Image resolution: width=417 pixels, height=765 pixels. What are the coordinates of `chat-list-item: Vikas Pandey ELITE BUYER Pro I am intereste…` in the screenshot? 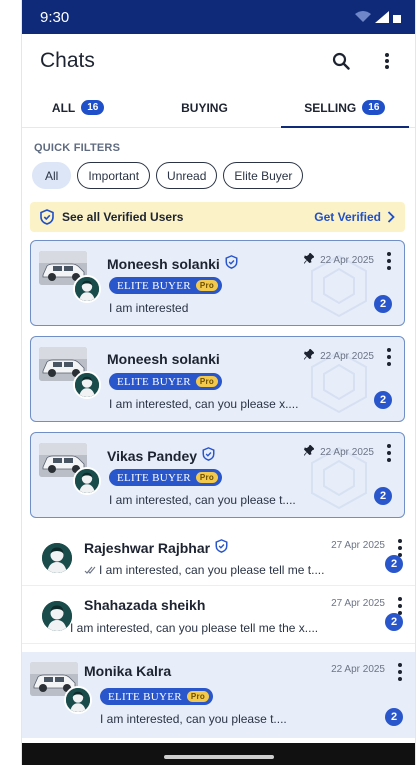 It's located at (217, 475).